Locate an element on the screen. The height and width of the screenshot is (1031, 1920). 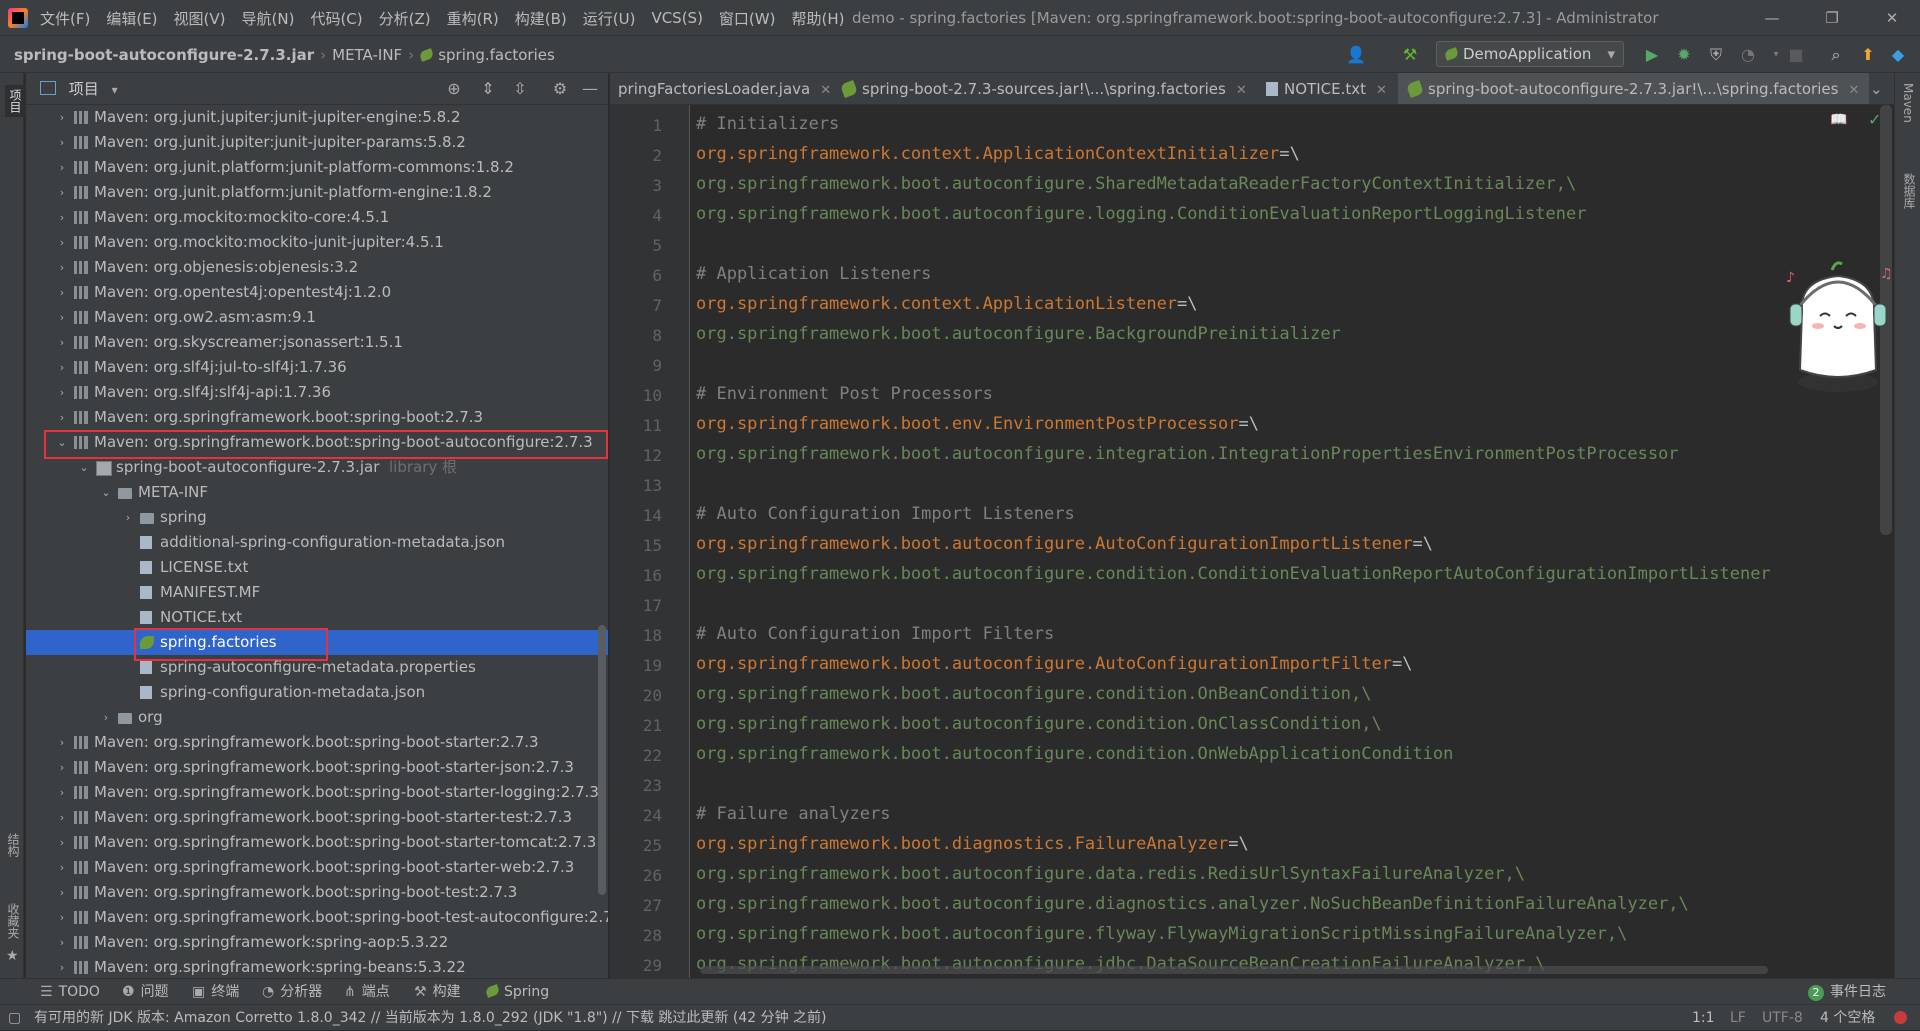
minimize-icon: — is located at coordinates (1772, 18).